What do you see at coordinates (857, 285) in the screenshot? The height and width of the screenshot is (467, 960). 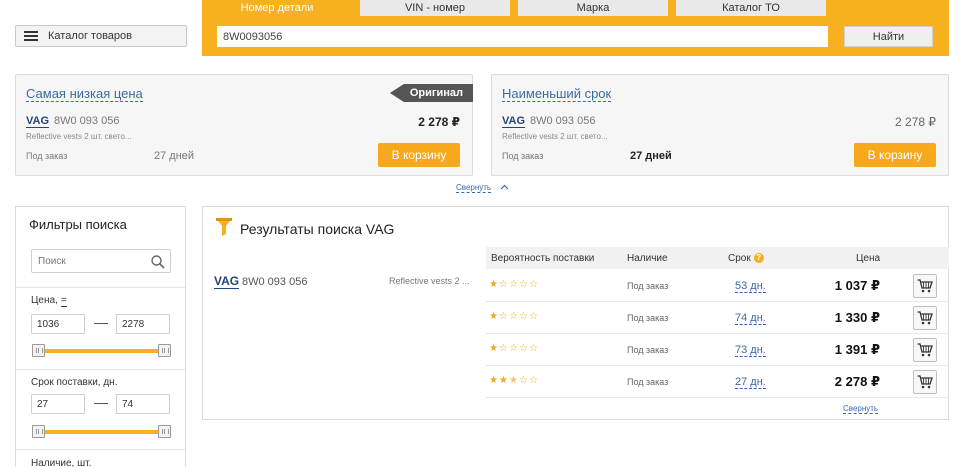 I see `row-price: 1 037 ₽` at bounding box center [857, 285].